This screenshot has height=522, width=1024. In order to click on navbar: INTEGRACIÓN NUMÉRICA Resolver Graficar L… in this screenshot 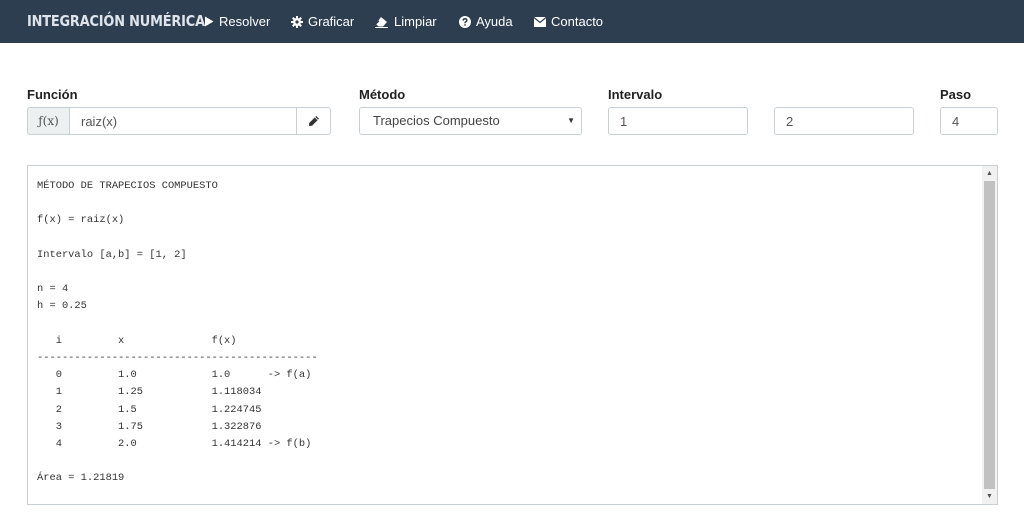, I will do `click(512, 21)`.